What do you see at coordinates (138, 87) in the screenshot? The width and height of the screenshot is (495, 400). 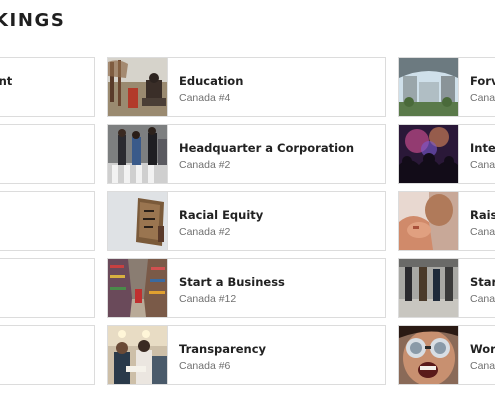 I see `campus-statue-photo` at bounding box center [138, 87].